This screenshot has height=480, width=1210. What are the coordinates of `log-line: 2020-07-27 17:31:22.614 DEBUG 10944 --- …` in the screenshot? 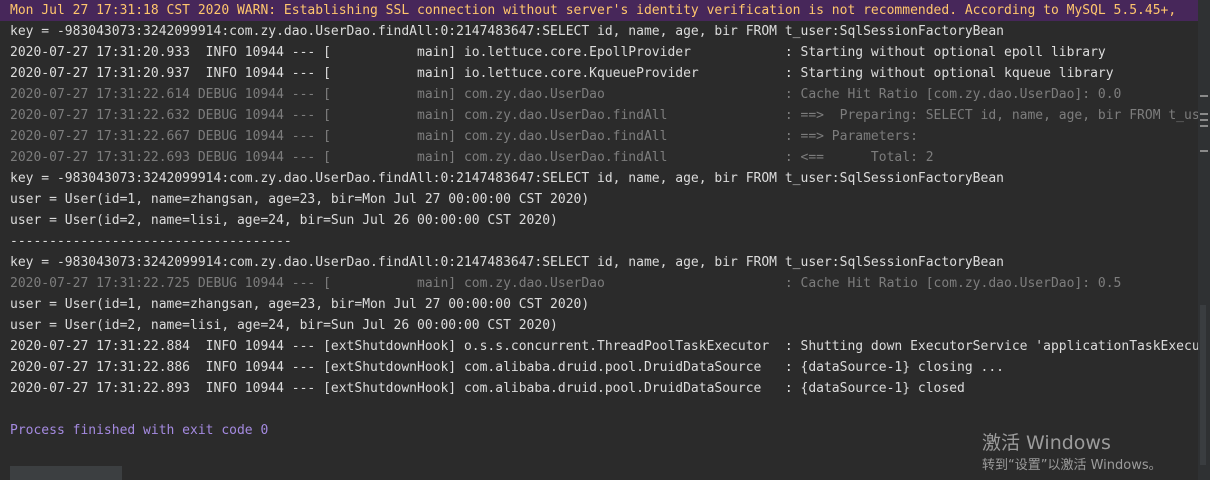 It's located at (566, 94).